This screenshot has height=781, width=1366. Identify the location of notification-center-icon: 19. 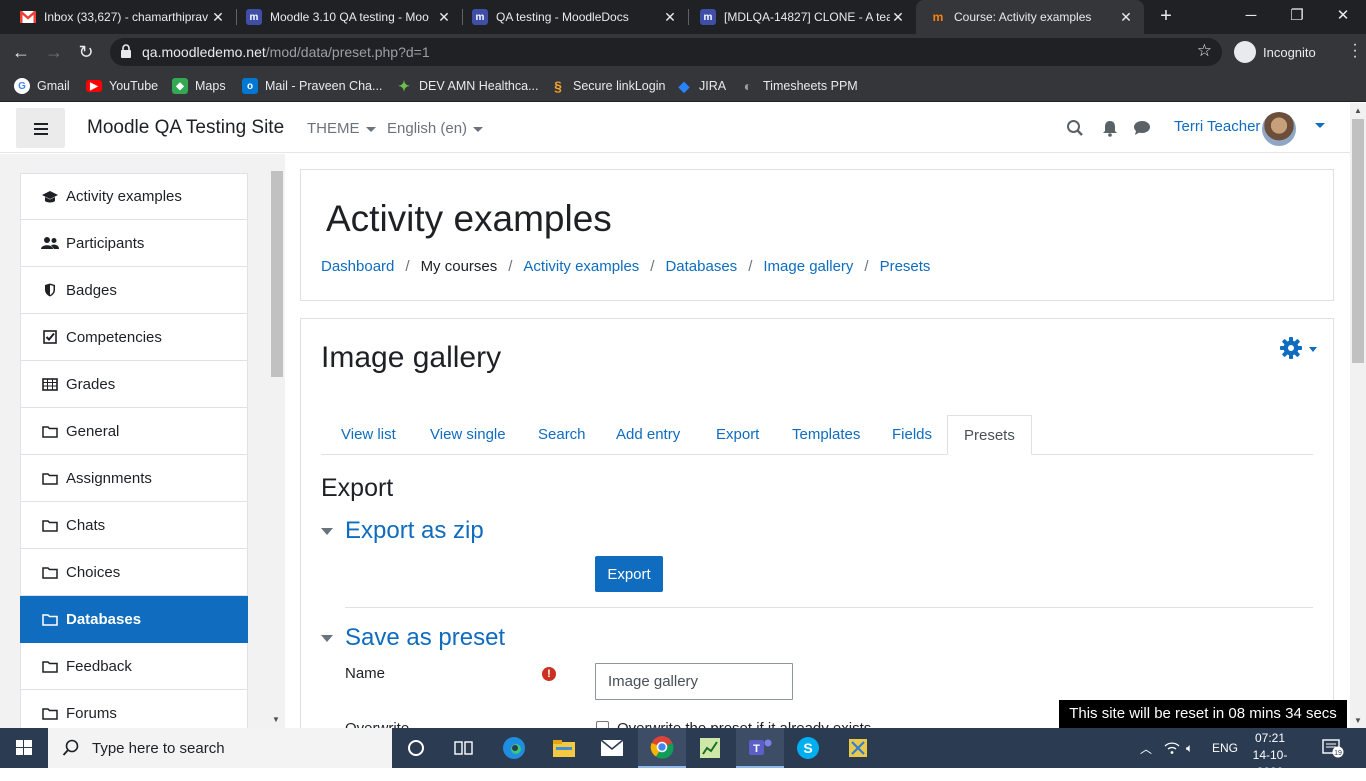
(1333, 748).